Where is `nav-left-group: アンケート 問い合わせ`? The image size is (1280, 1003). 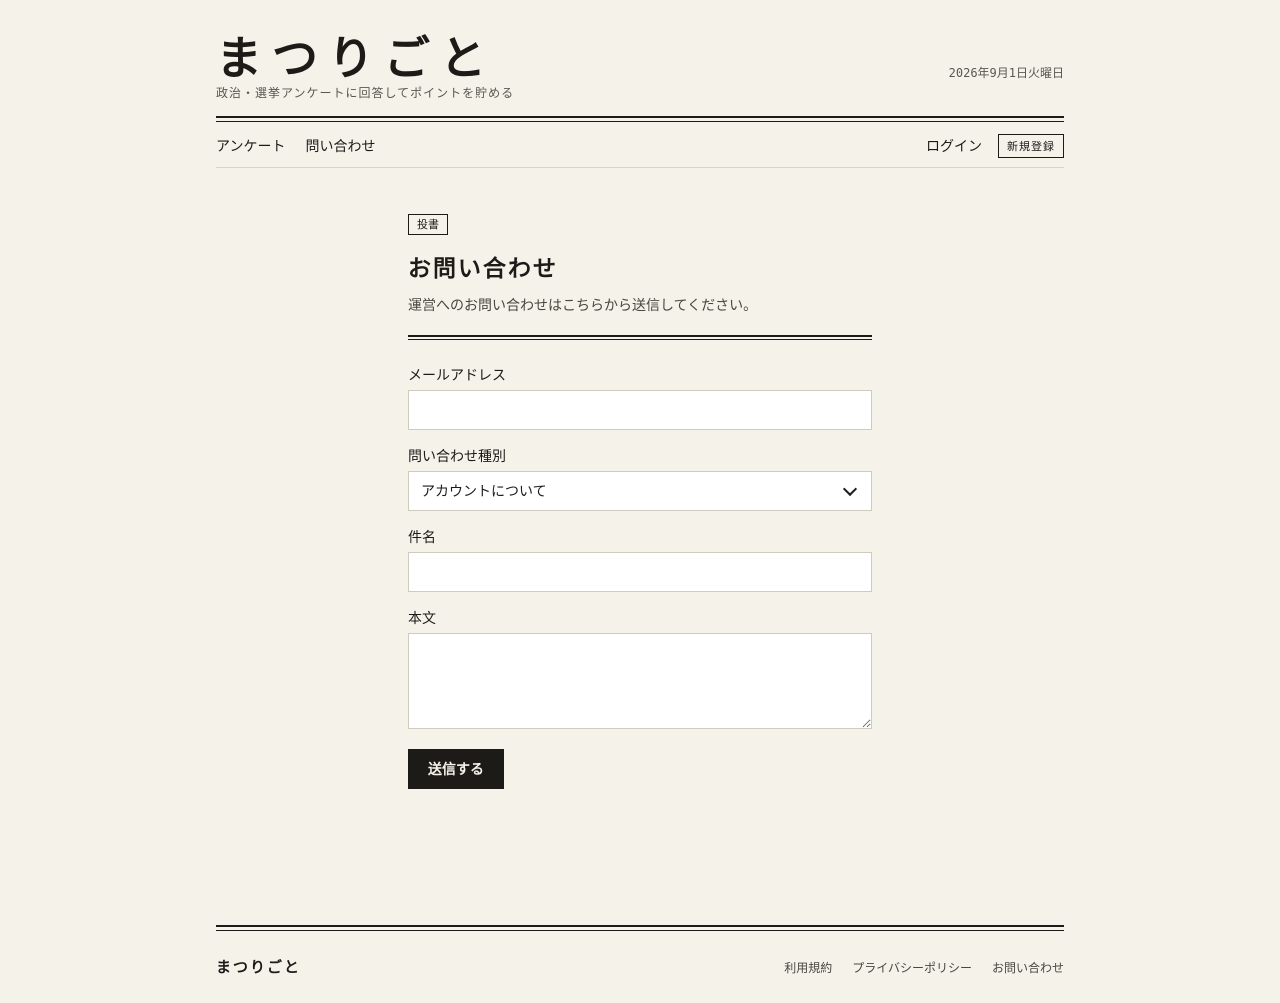
nav-left-group: アンケート 問い合わせ is located at coordinates (295, 146).